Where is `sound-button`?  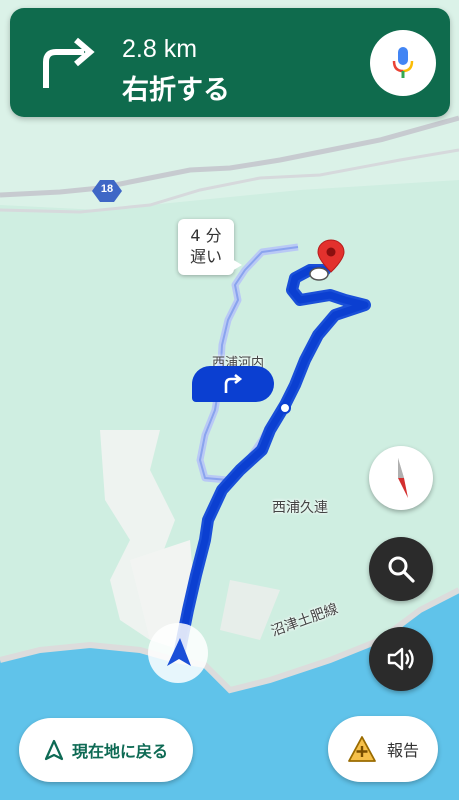 sound-button is located at coordinates (401, 659).